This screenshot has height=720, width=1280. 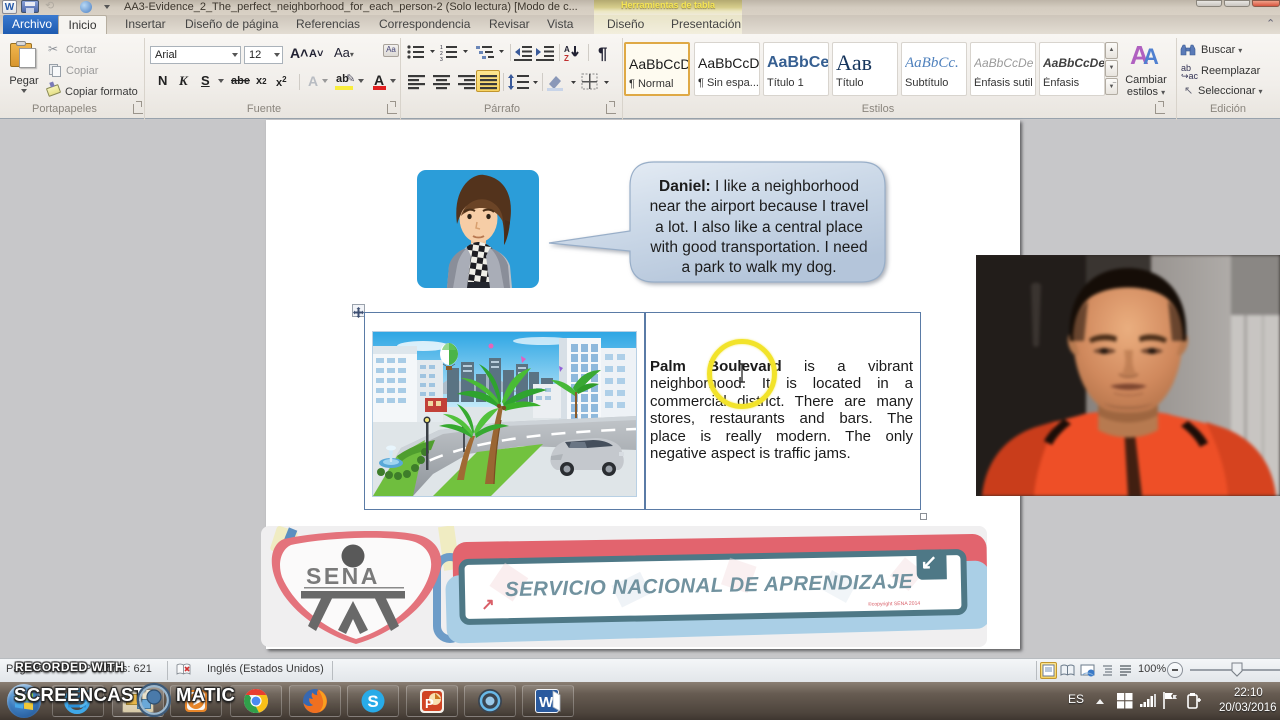 What do you see at coordinates (566, 58) in the screenshot?
I see `svg-text: Z` at bounding box center [566, 58].